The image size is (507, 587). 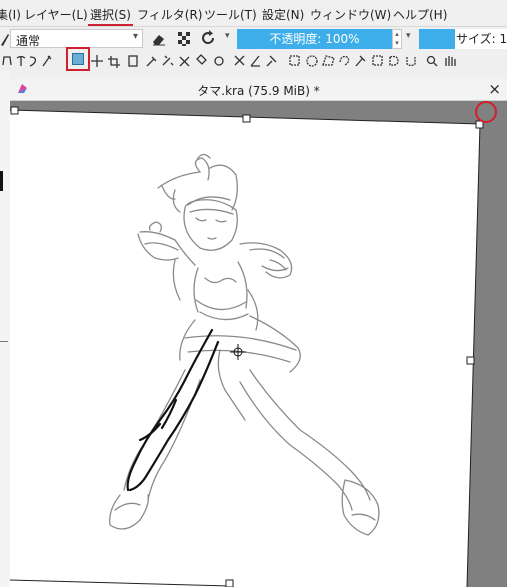 I want to click on blend-mode-select: 通常 ▾, so click(x=76, y=38).